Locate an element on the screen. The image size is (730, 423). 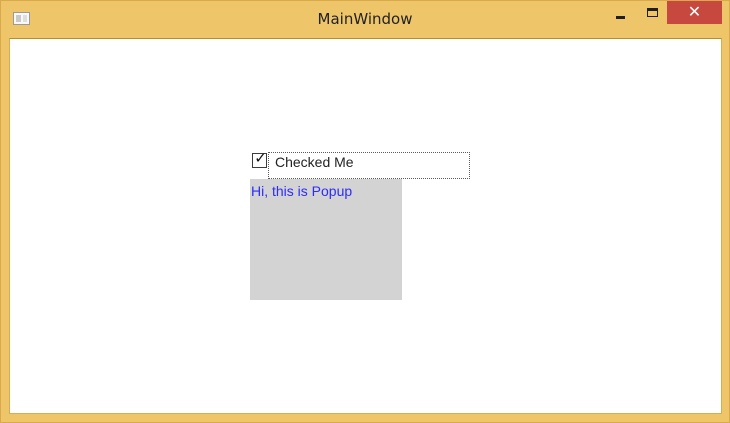
title-bar: MainWindow ✕ is located at coordinates (365, 19).